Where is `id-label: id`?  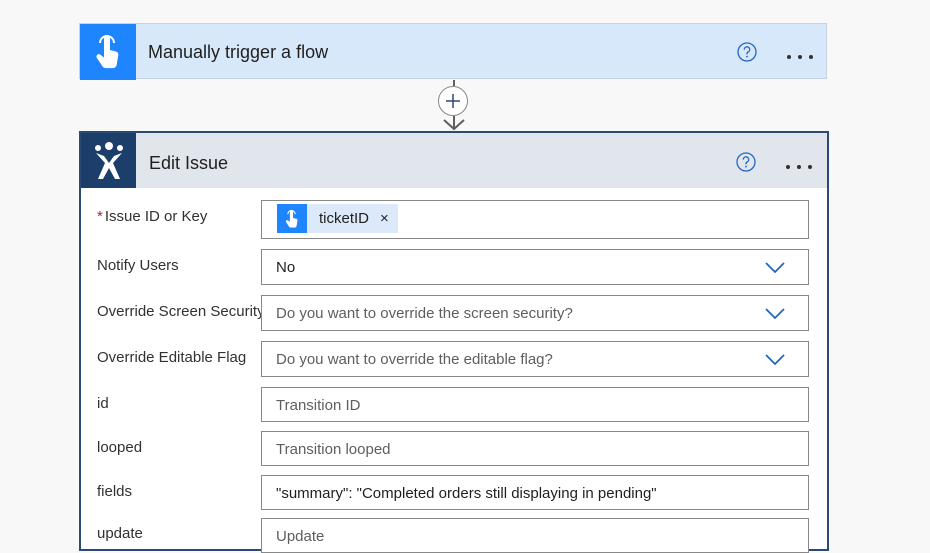
id-label: id is located at coordinates (103, 403).